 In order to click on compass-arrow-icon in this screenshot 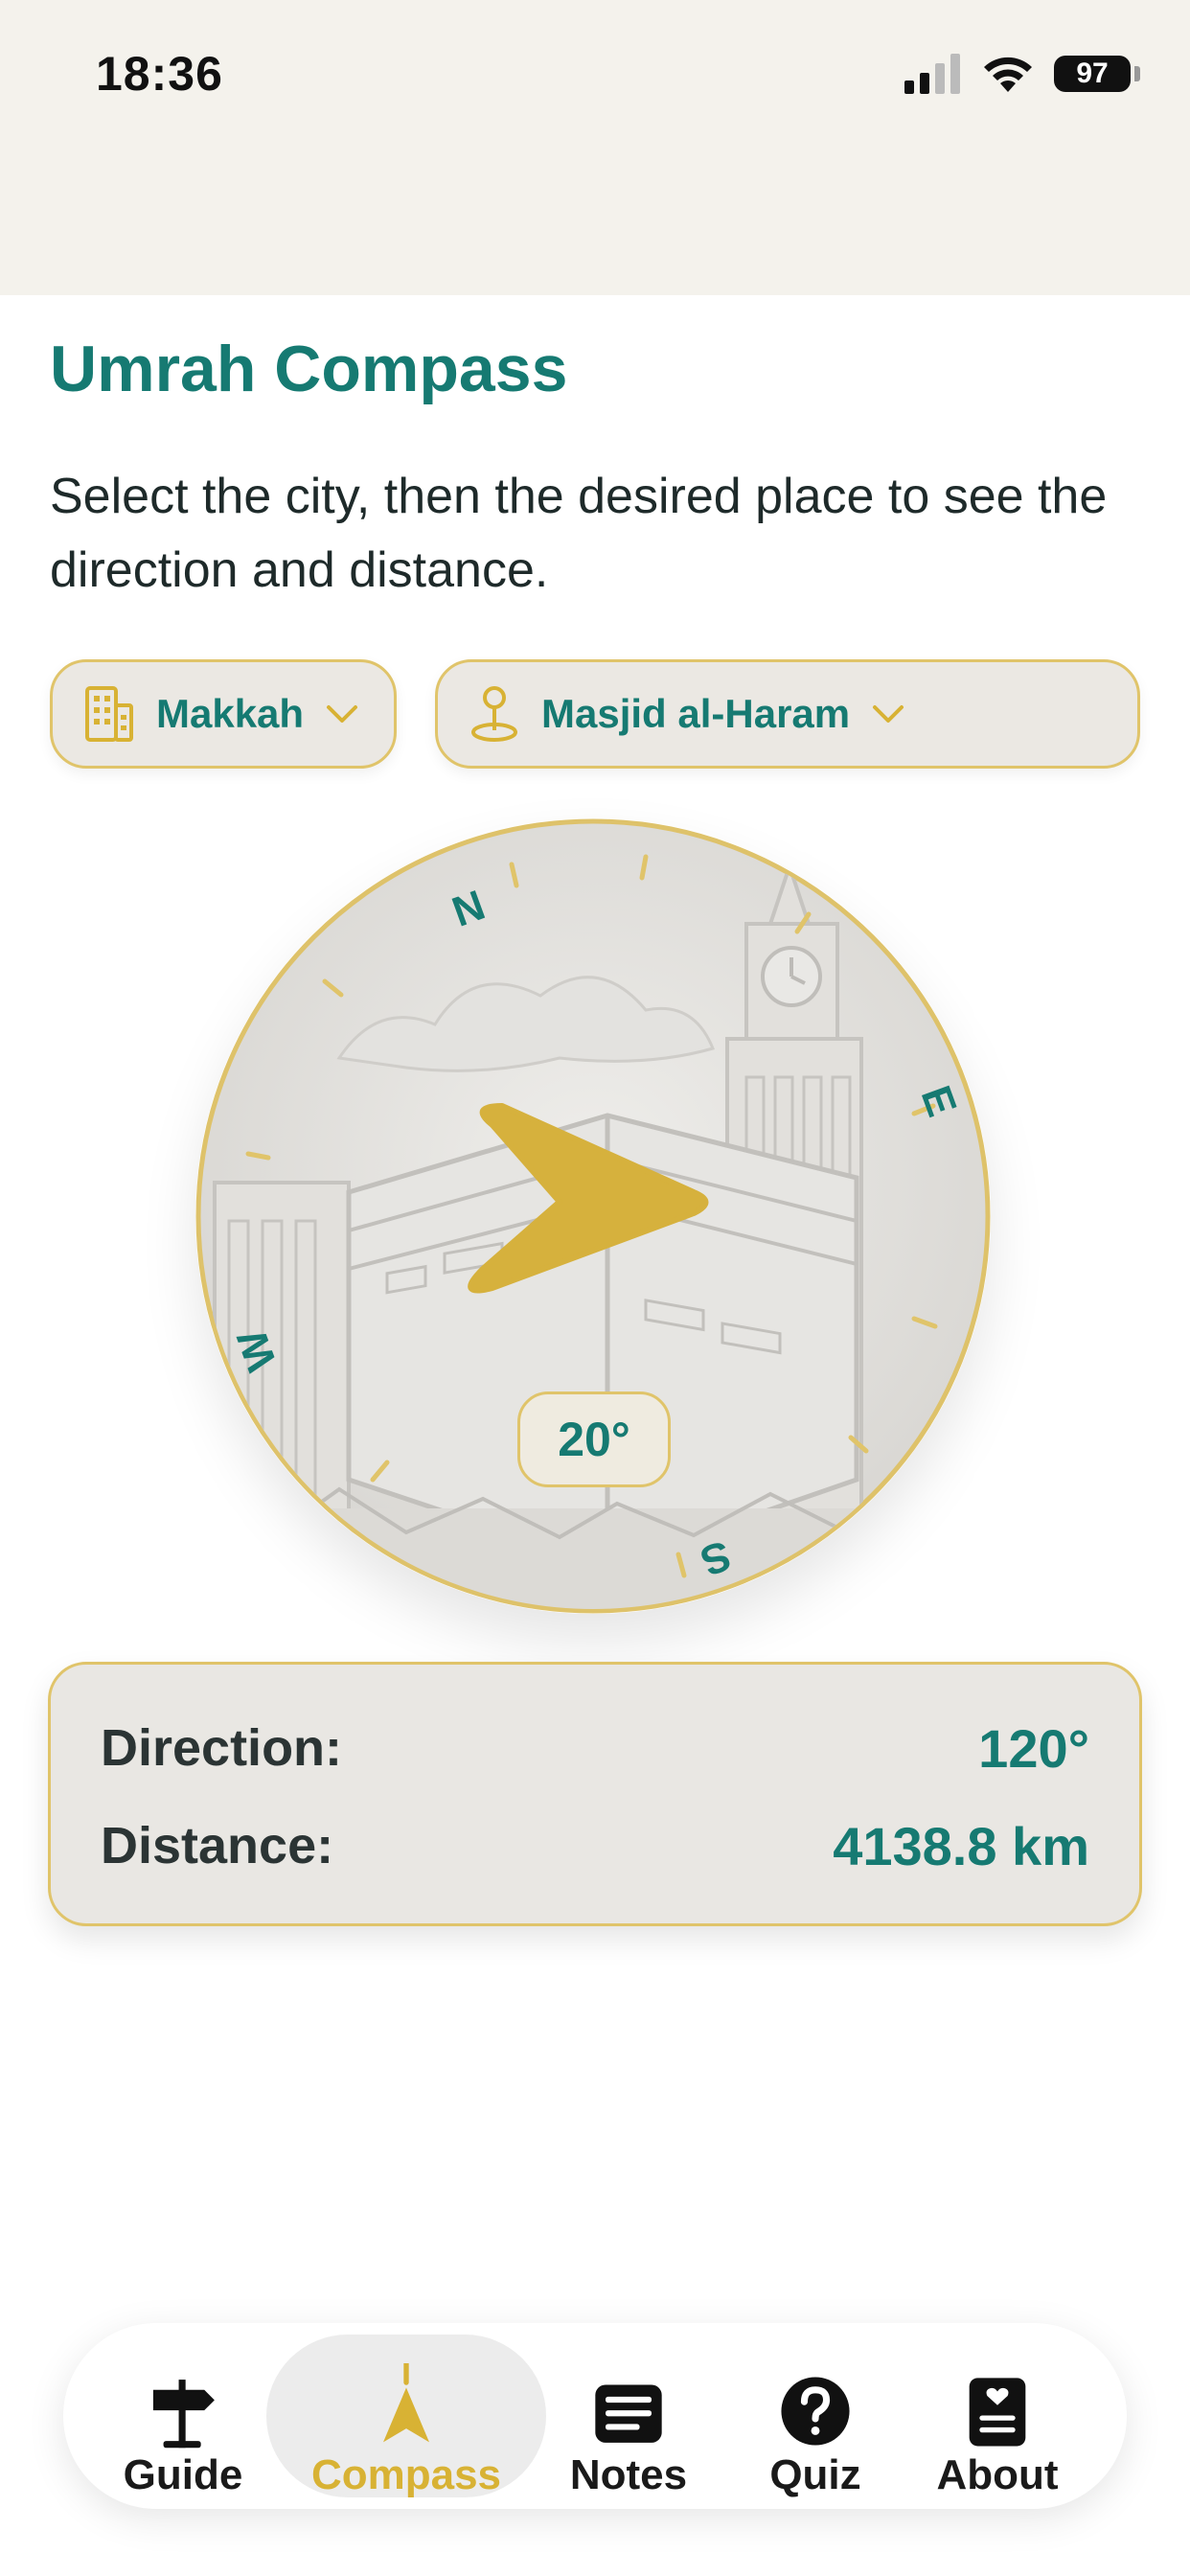, I will do `click(406, 2406)`.